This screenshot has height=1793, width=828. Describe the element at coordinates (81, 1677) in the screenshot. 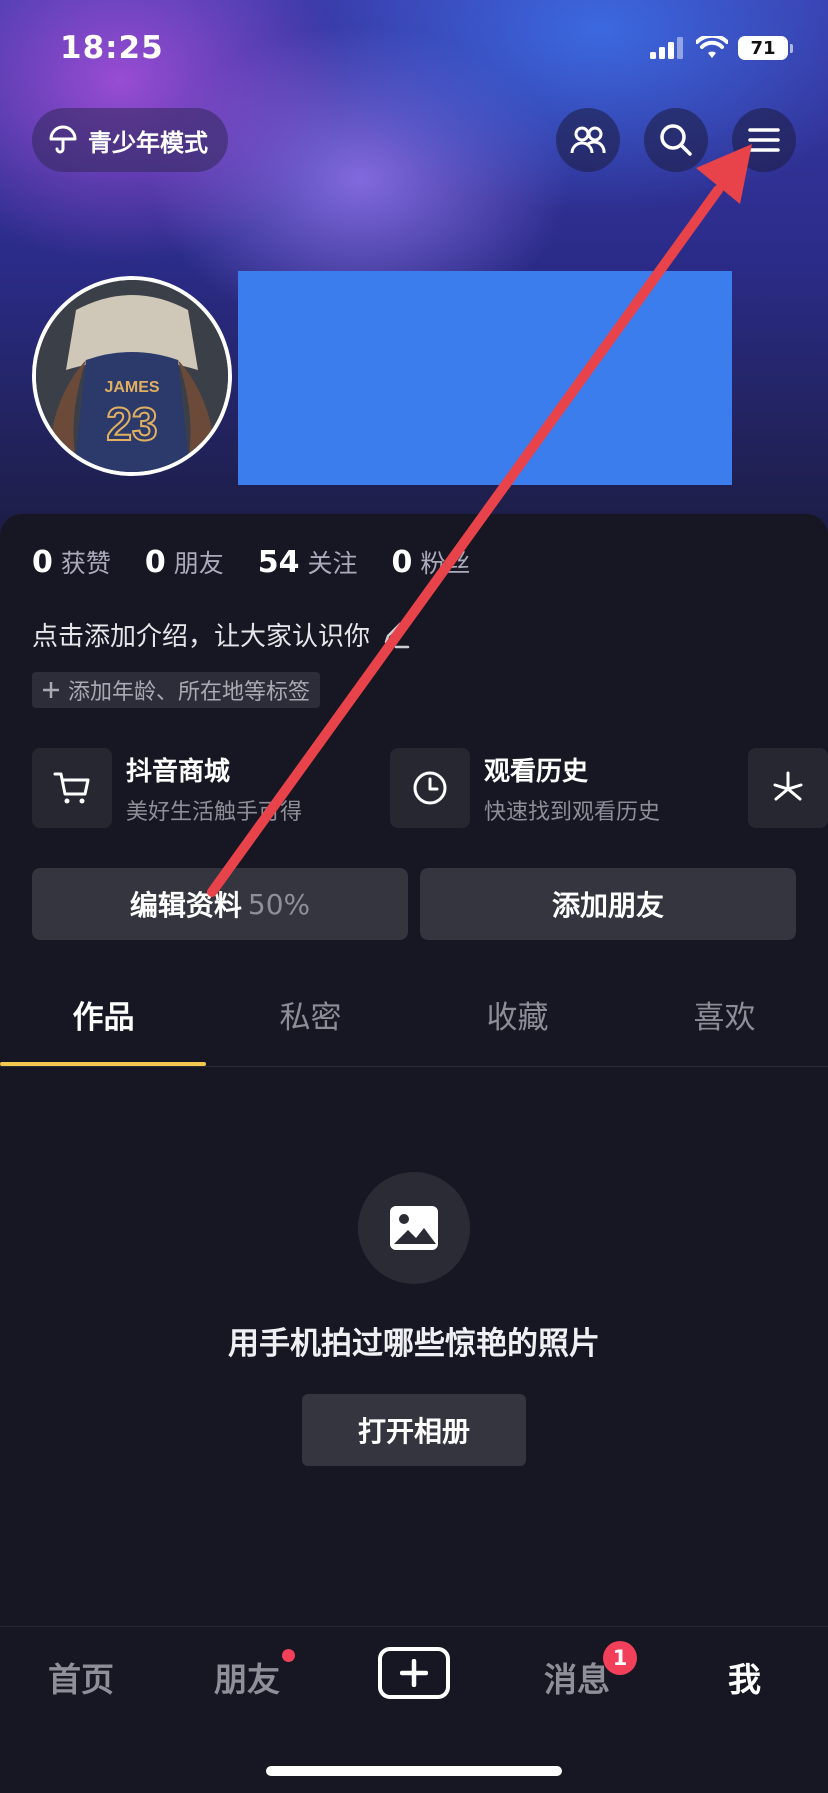

I see `nav-home: 首页` at that location.